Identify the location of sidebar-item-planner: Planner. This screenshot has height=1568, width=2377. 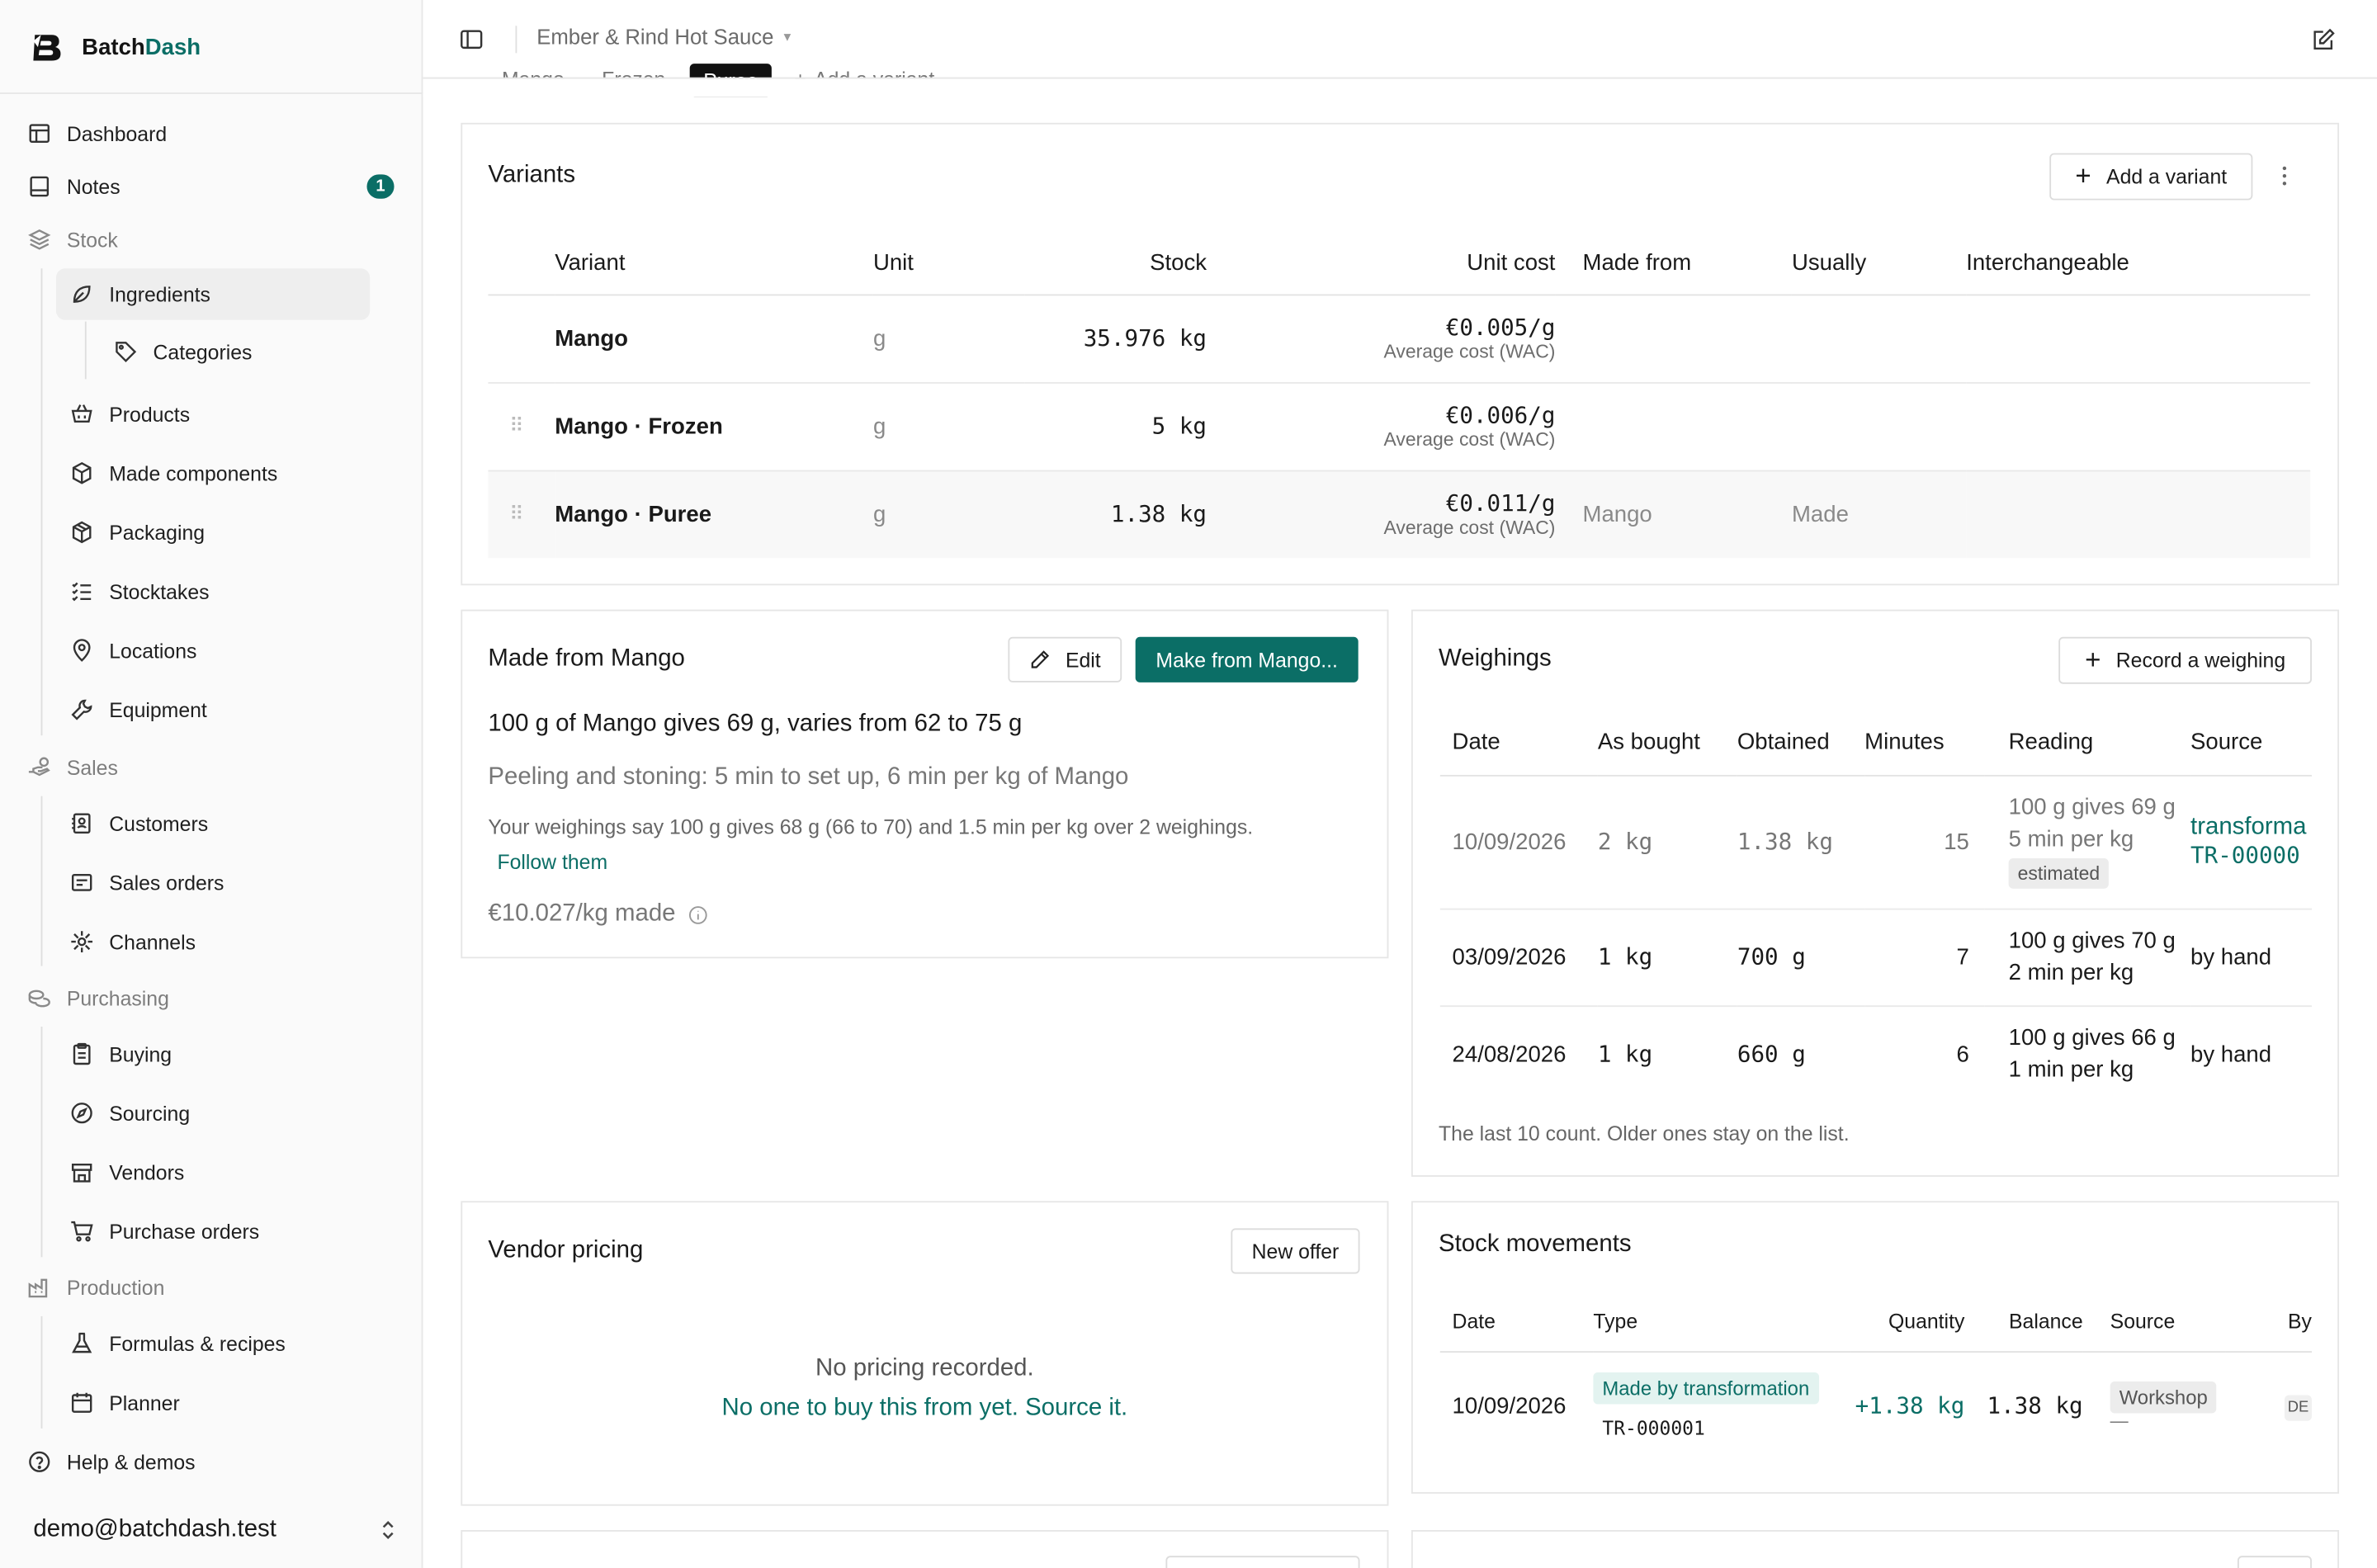
(124, 1402).